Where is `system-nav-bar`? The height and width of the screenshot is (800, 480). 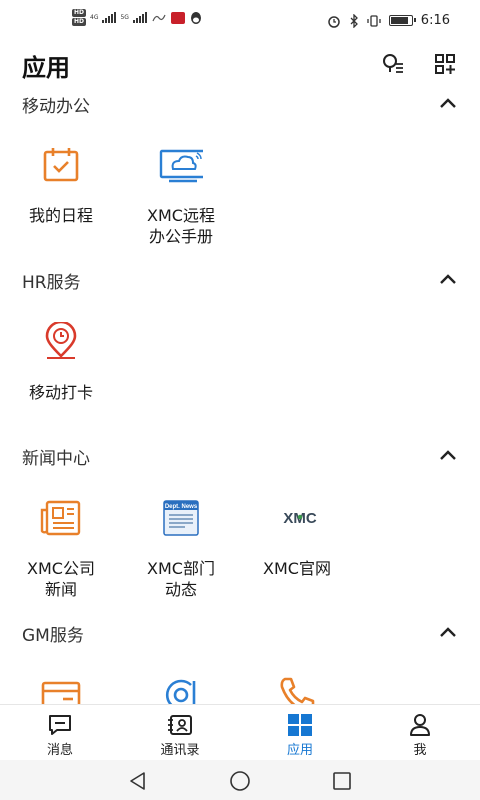
system-nav-bar is located at coordinates (240, 780).